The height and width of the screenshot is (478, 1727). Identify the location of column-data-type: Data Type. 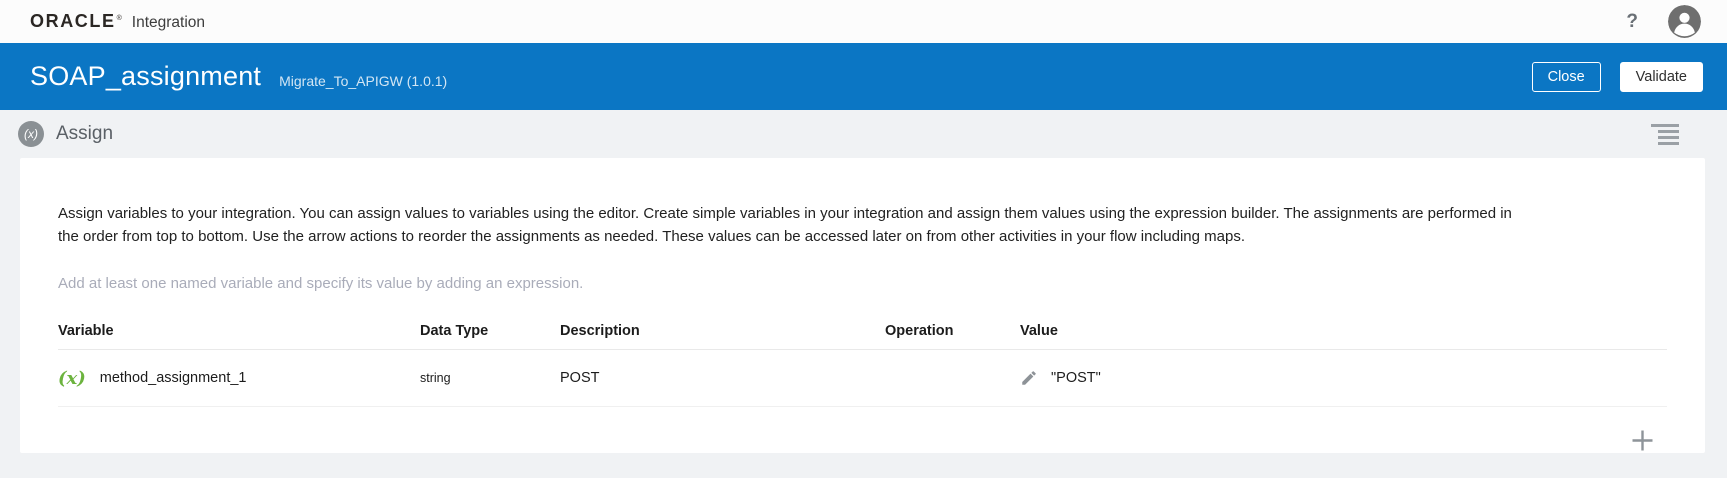
(454, 331).